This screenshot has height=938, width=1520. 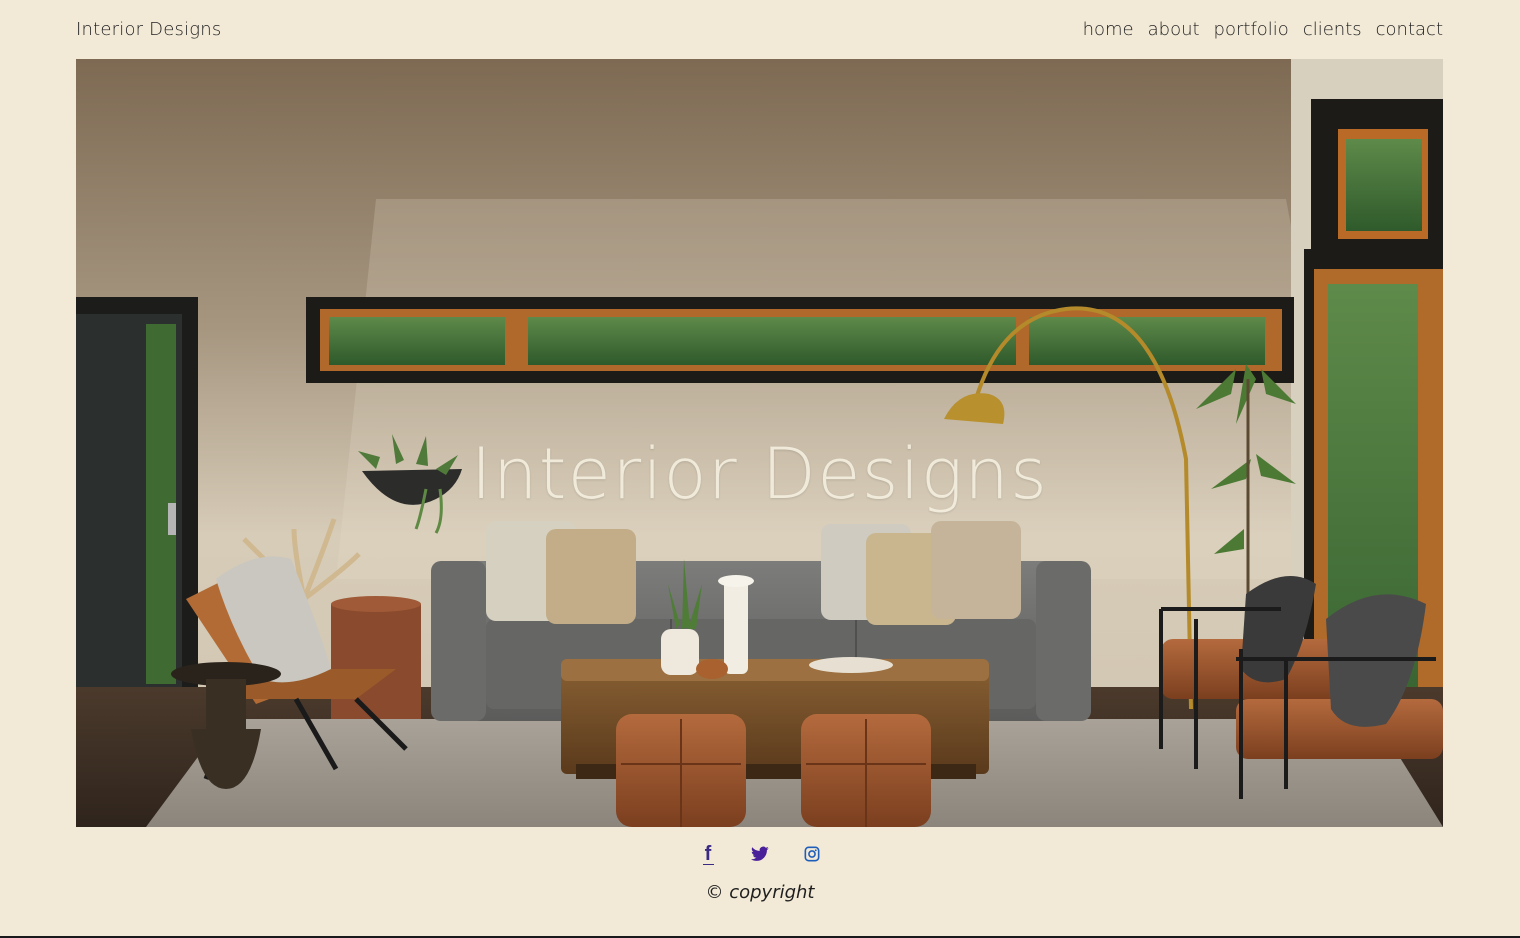 I want to click on instagram-icon, so click(x=812, y=854).